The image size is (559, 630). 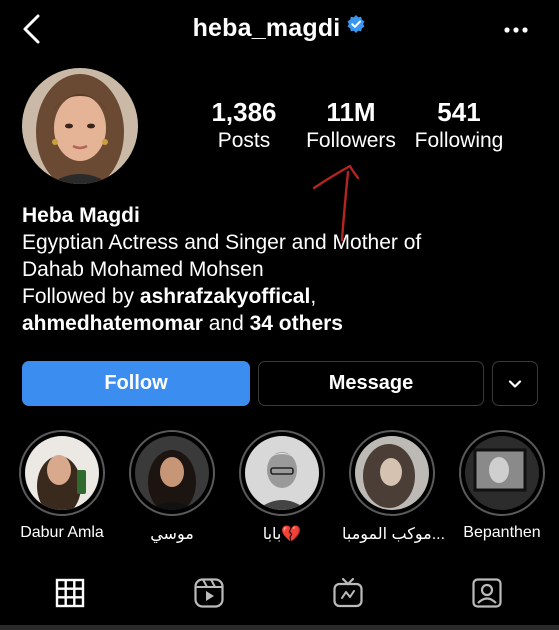 I want to click on posts-grid-peek, so click(x=279, y=627).